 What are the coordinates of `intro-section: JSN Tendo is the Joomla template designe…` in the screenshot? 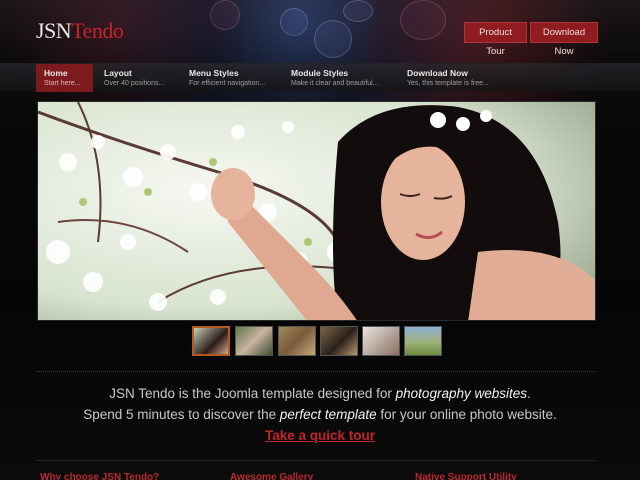 It's located at (320, 414).